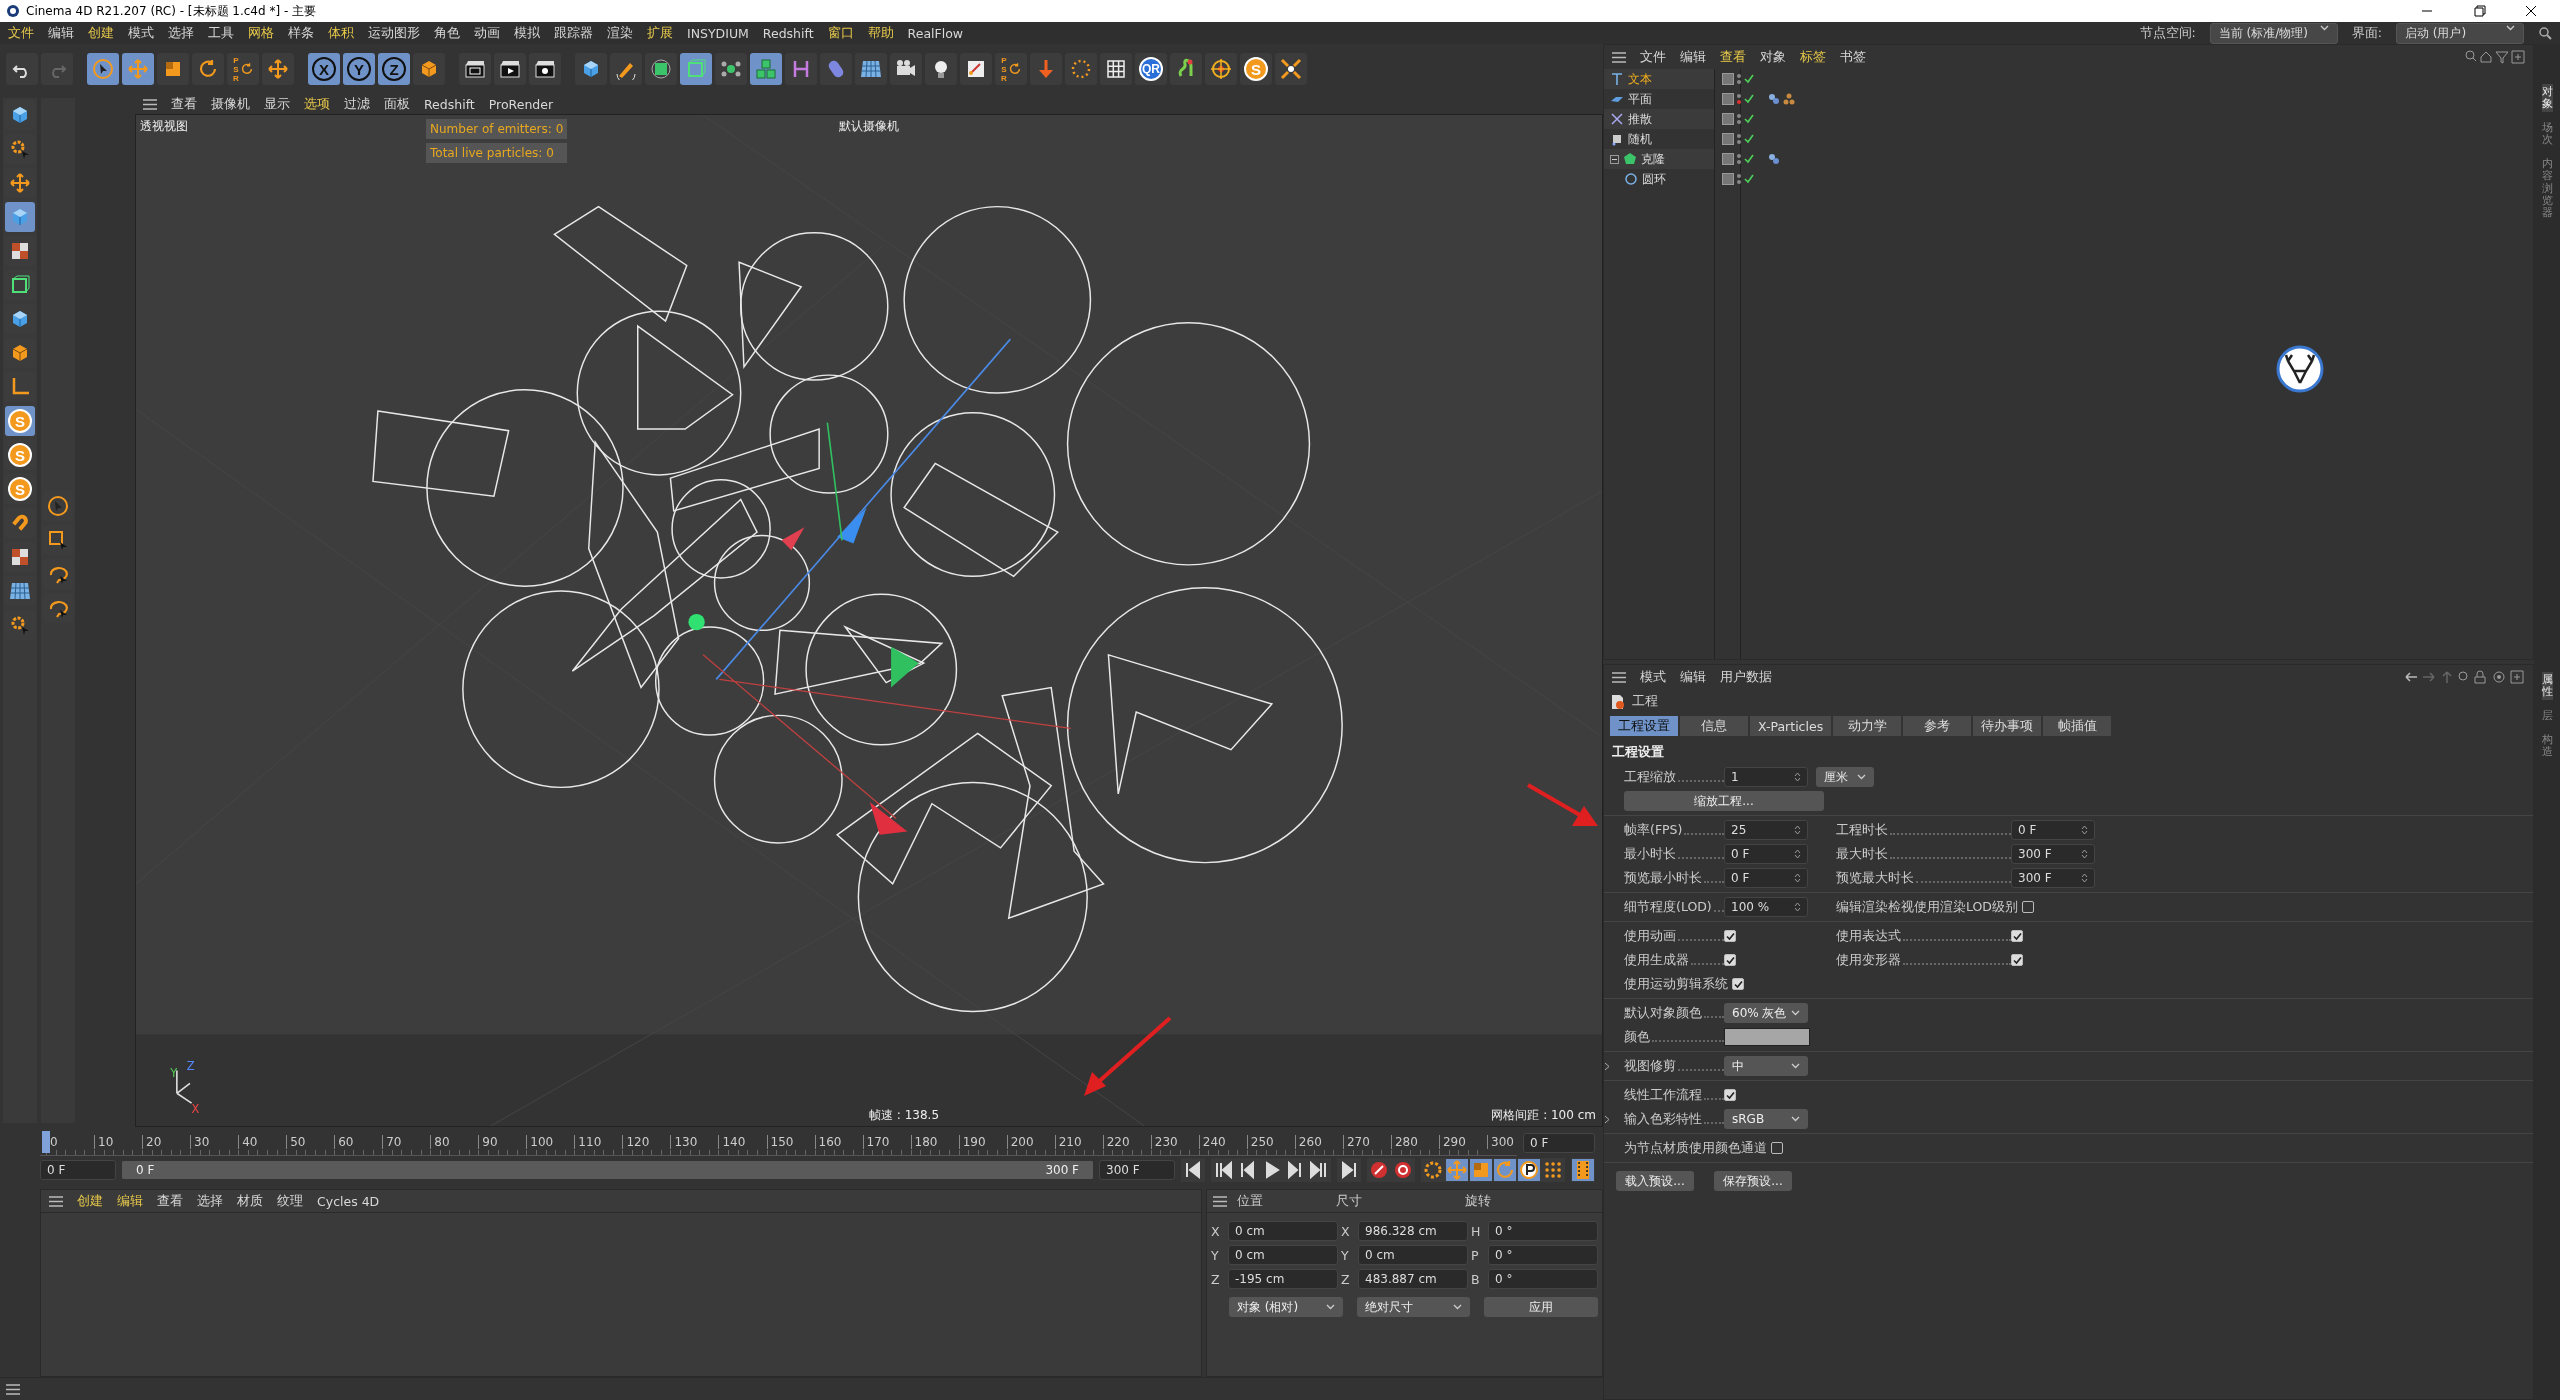 The width and height of the screenshot is (2560, 1400). Describe the element at coordinates (660, 33) in the screenshot. I see `menu-item: 扩展` at that location.